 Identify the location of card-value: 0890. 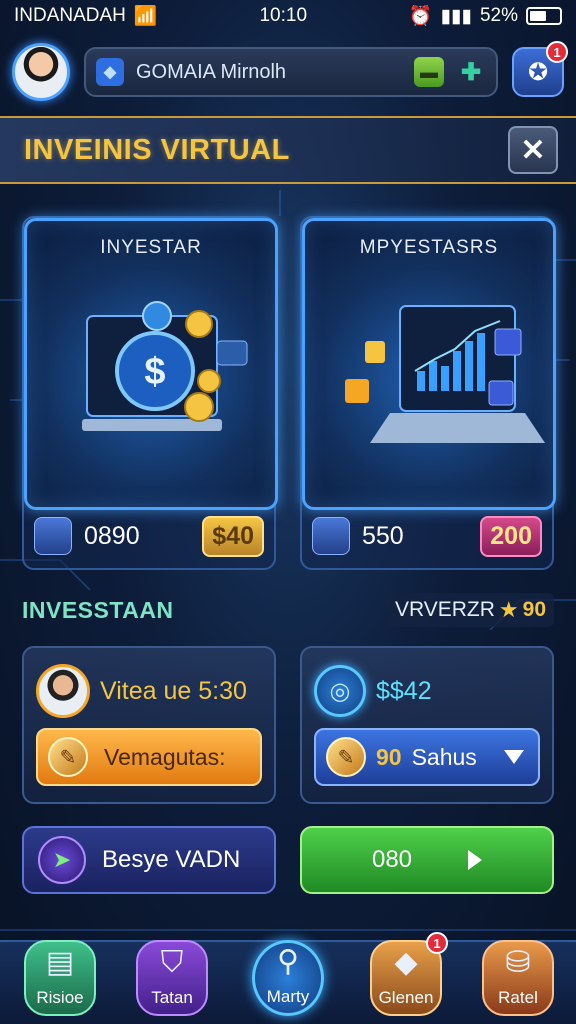
(112, 535).